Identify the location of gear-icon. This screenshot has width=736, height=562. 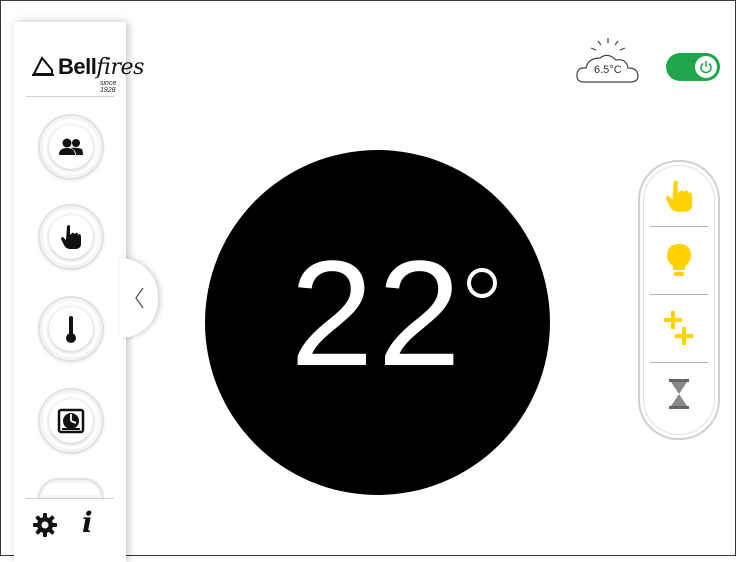
(45, 525).